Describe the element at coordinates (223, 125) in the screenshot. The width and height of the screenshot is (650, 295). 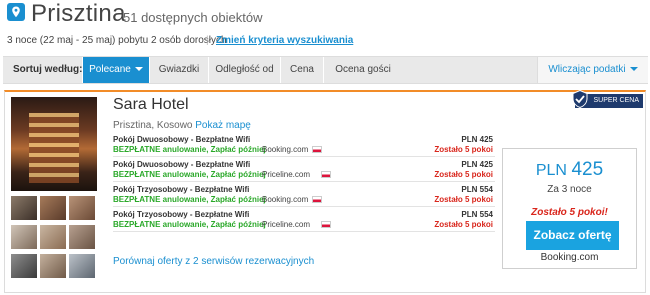
I see `show-map-link: Pokaż mapę` at that location.